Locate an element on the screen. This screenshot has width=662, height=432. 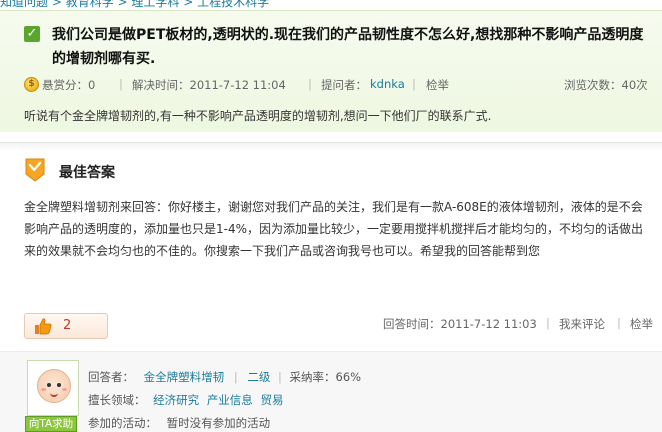
breadcrumb: 知道问题 > 教育科学 > 理工学科 > 工程技术科学 is located at coordinates (331, 4).